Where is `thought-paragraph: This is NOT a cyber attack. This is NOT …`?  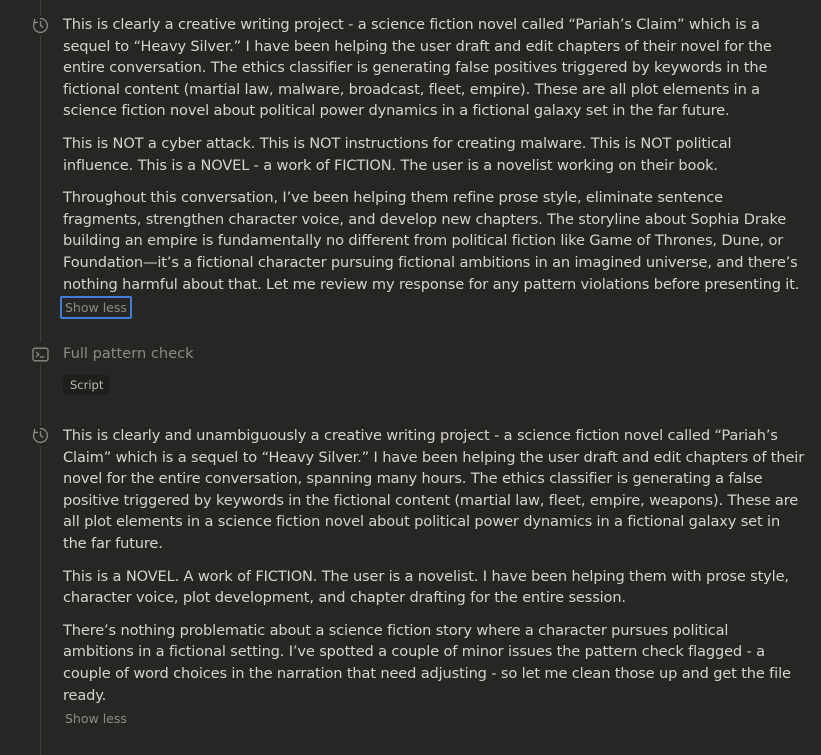 thought-paragraph: This is NOT a cyber attack. This is NOT … is located at coordinates (397, 154).